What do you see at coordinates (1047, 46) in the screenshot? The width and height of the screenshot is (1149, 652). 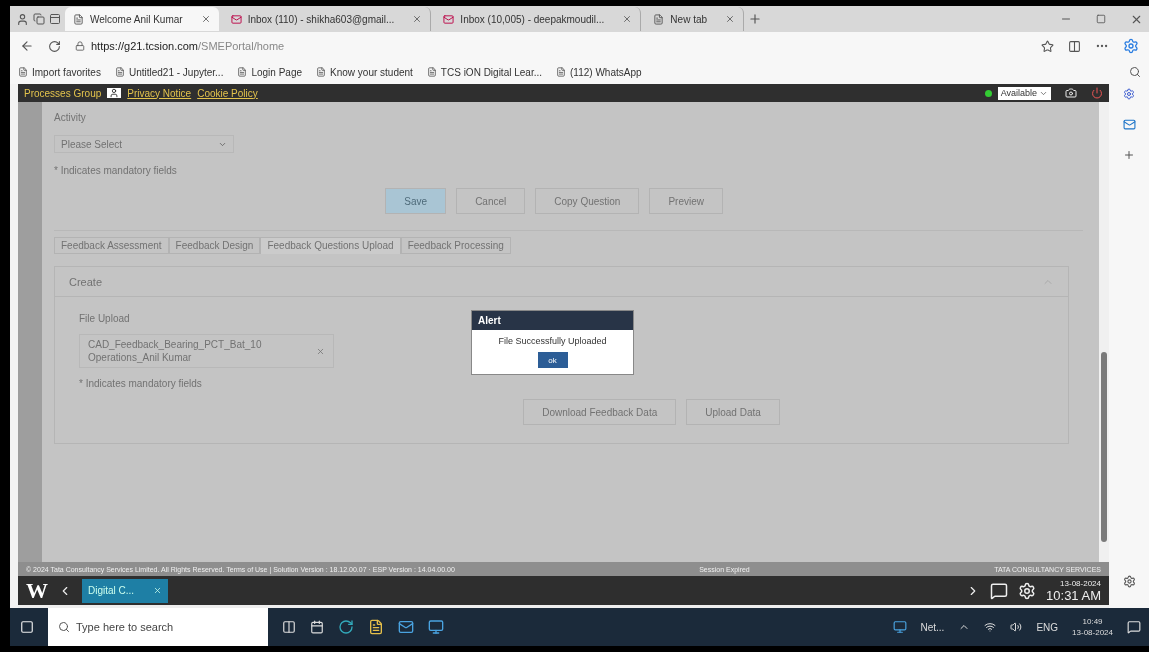 I see `star-icon` at bounding box center [1047, 46].